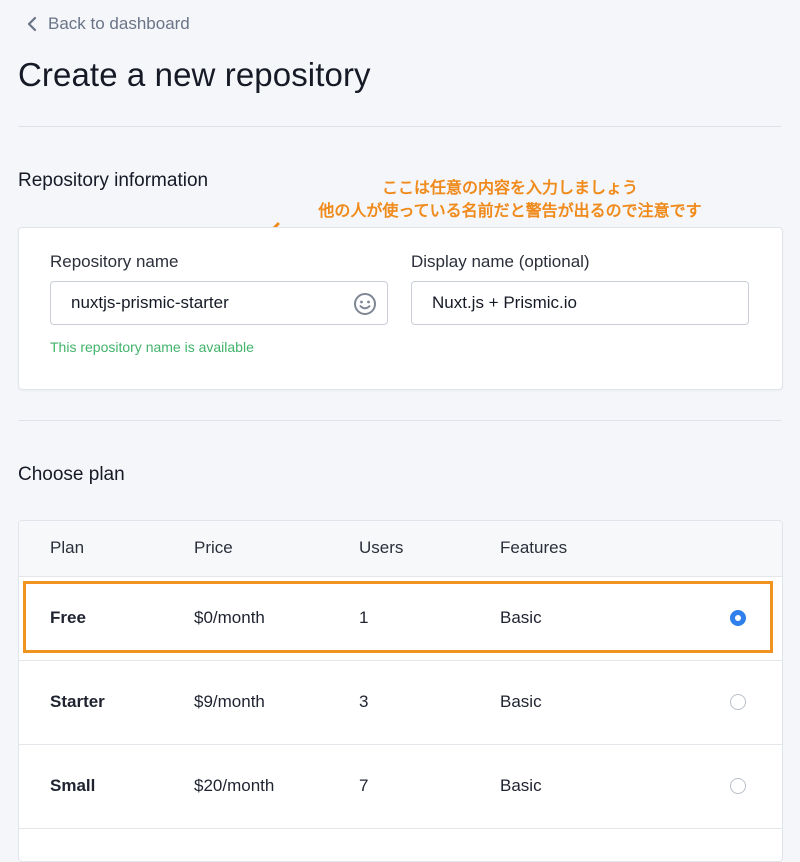 This screenshot has height=862, width=800. Describe the element at coordinates (71, 474) in the screenshot. I see `choose-plan-heading: Choose plan` at that location.